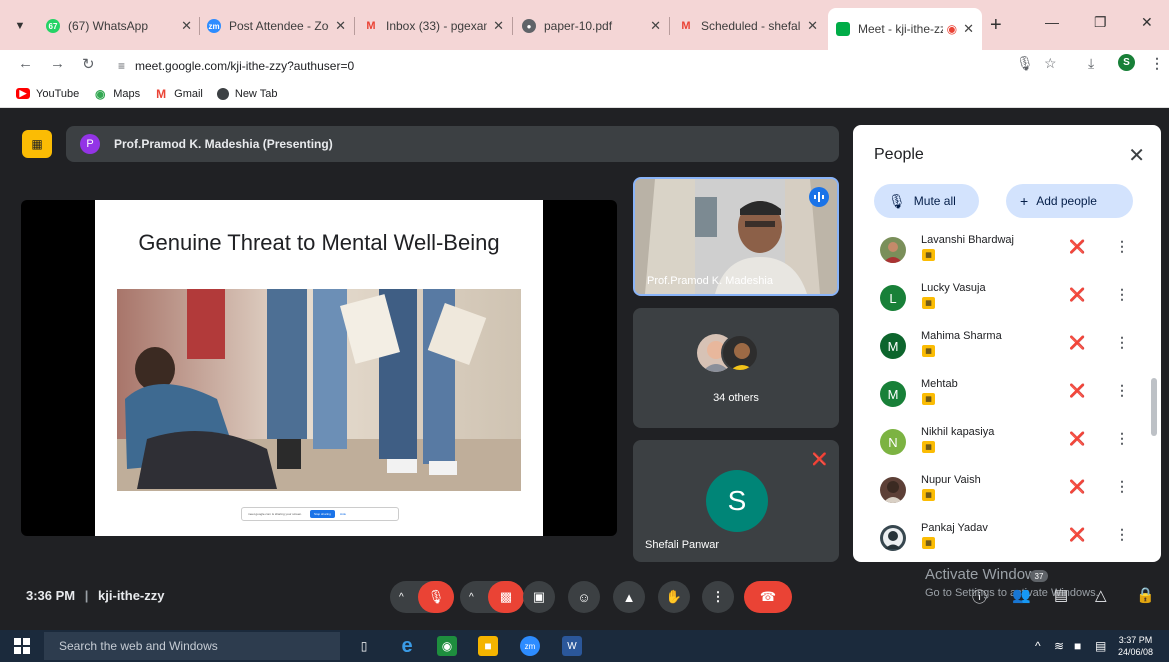  What do you see at coordinates (471, 597) in the screenshot?
I see `camera-options-chevron-icon: ^` at bounding box center [471, 597].